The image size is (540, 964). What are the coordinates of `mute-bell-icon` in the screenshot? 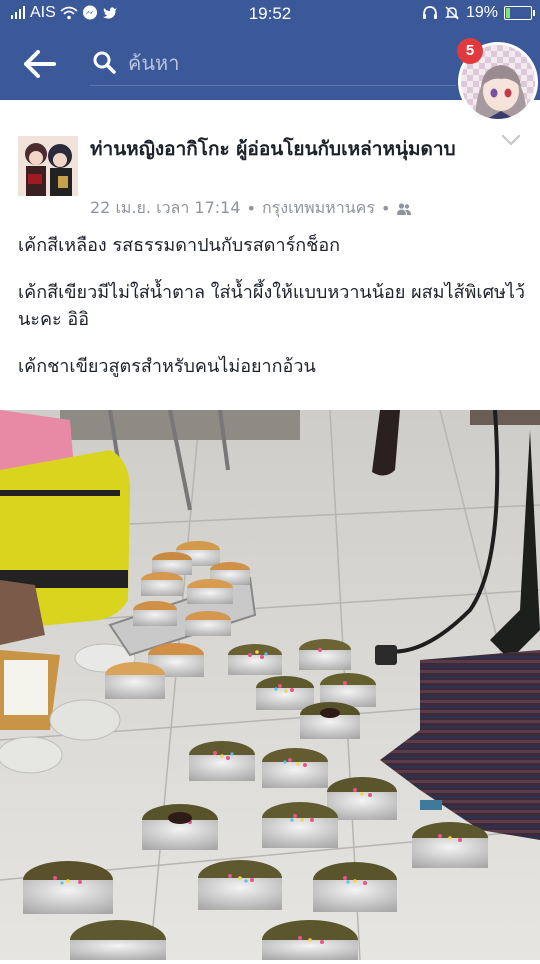 It's located at (452, 13).